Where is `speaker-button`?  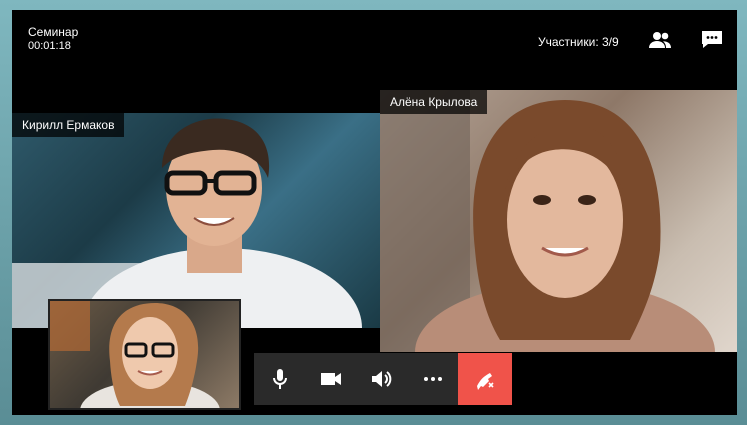 speaker-button is located at coordinates (381, 379).